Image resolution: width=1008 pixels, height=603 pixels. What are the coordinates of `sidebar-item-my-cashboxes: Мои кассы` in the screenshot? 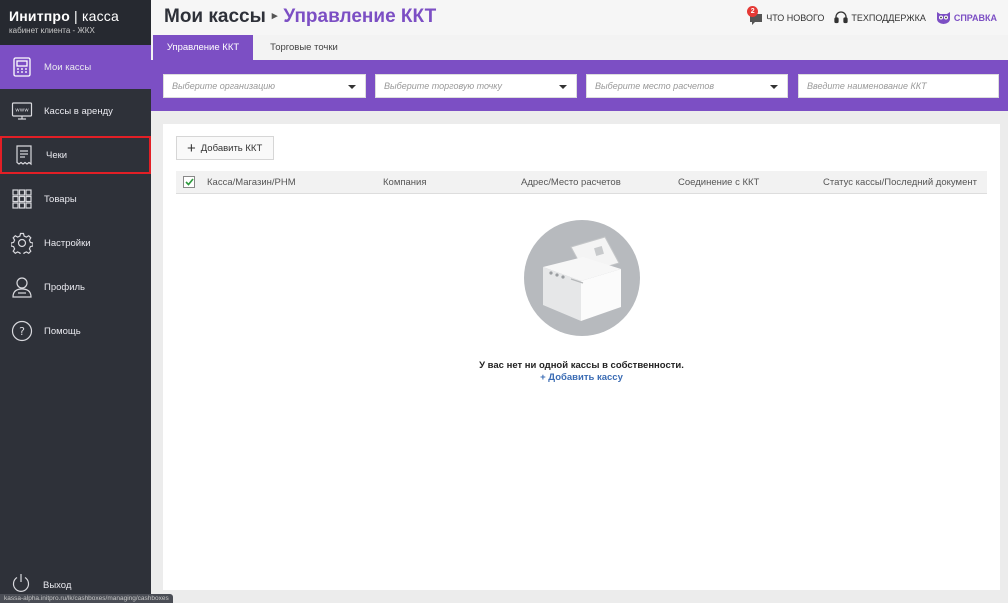 It's located at (75, 67).